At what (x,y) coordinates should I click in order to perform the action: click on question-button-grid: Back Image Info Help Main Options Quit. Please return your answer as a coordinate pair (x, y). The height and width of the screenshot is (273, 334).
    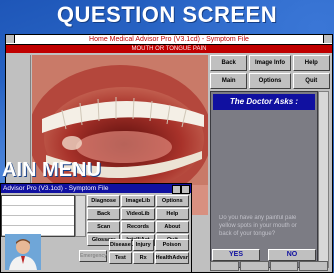
    Looking at the image, I should click on (270, 72).